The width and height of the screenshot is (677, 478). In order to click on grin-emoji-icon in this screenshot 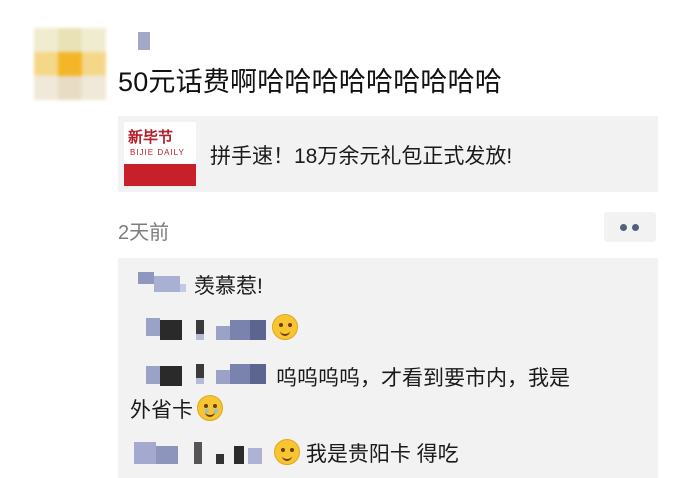, I will do `click(287, 452)`.